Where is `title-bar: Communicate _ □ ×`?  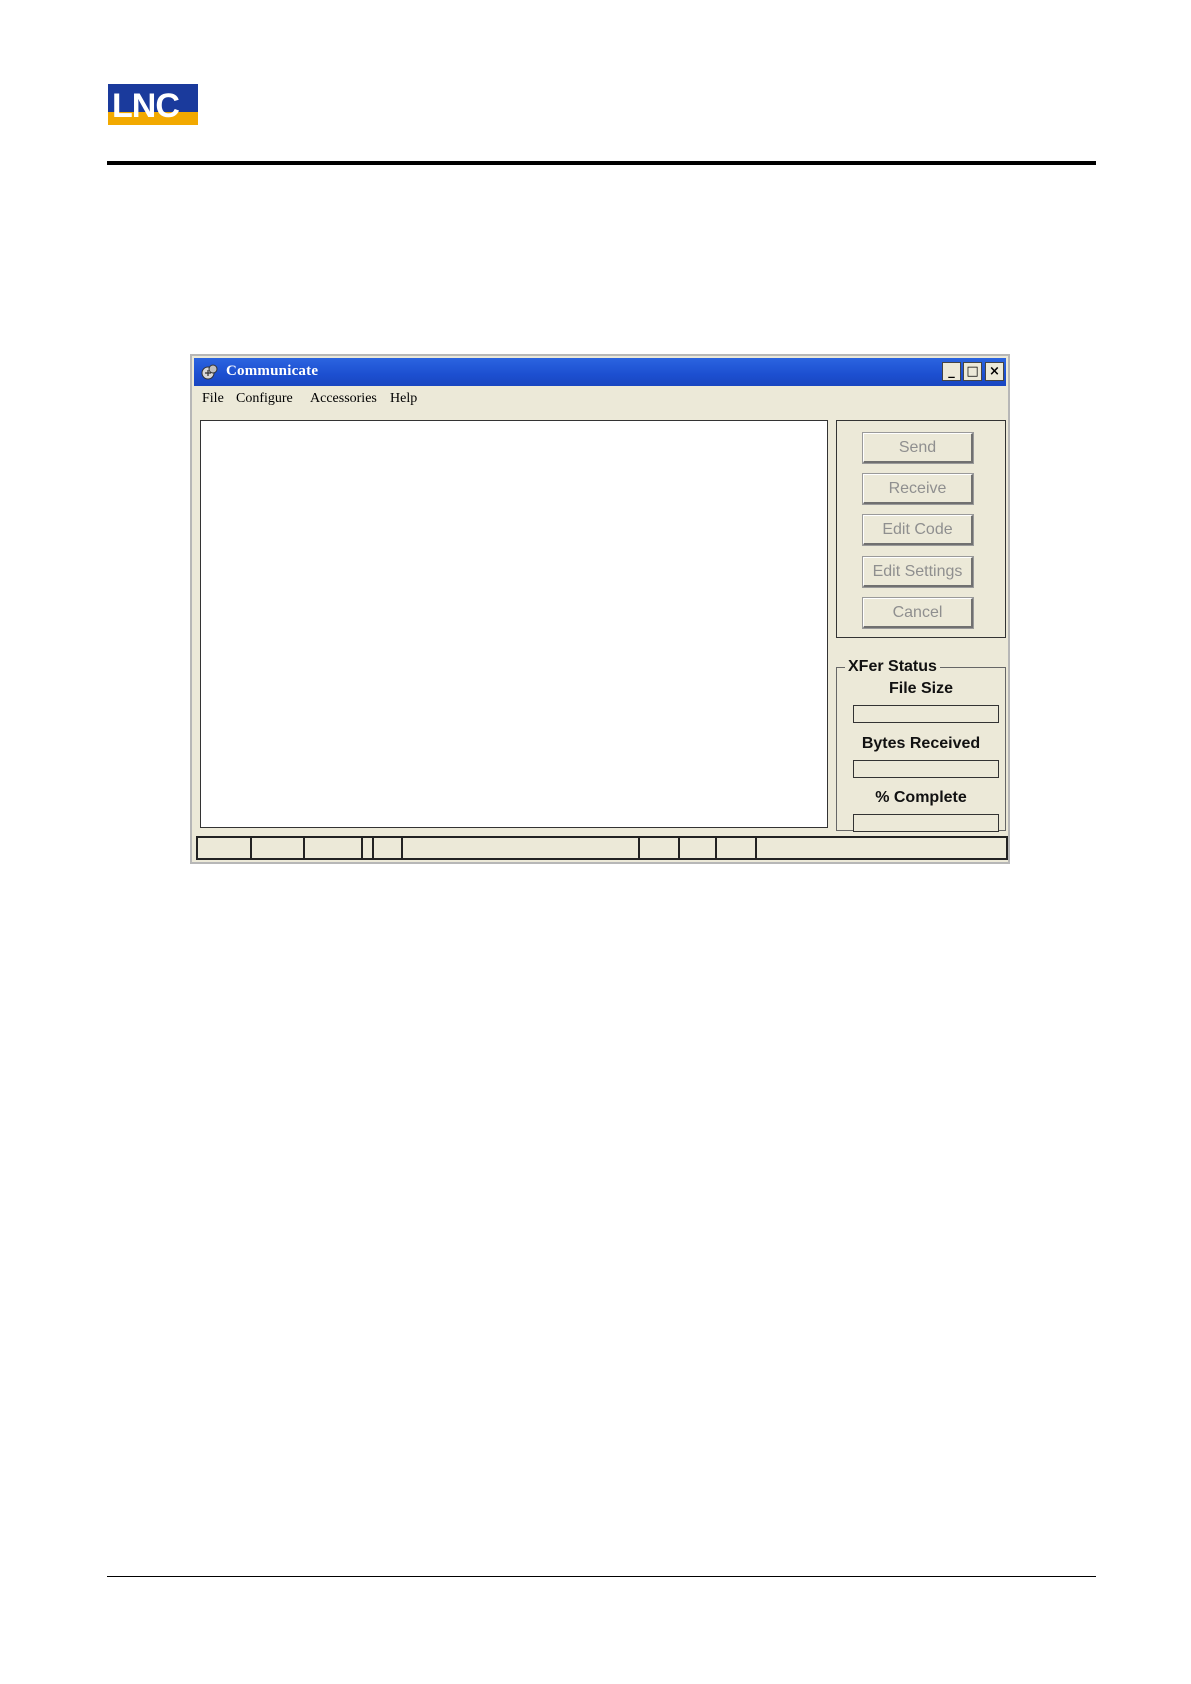
title-bar: Communicate _ □ × is located at coordinates (600, 372).